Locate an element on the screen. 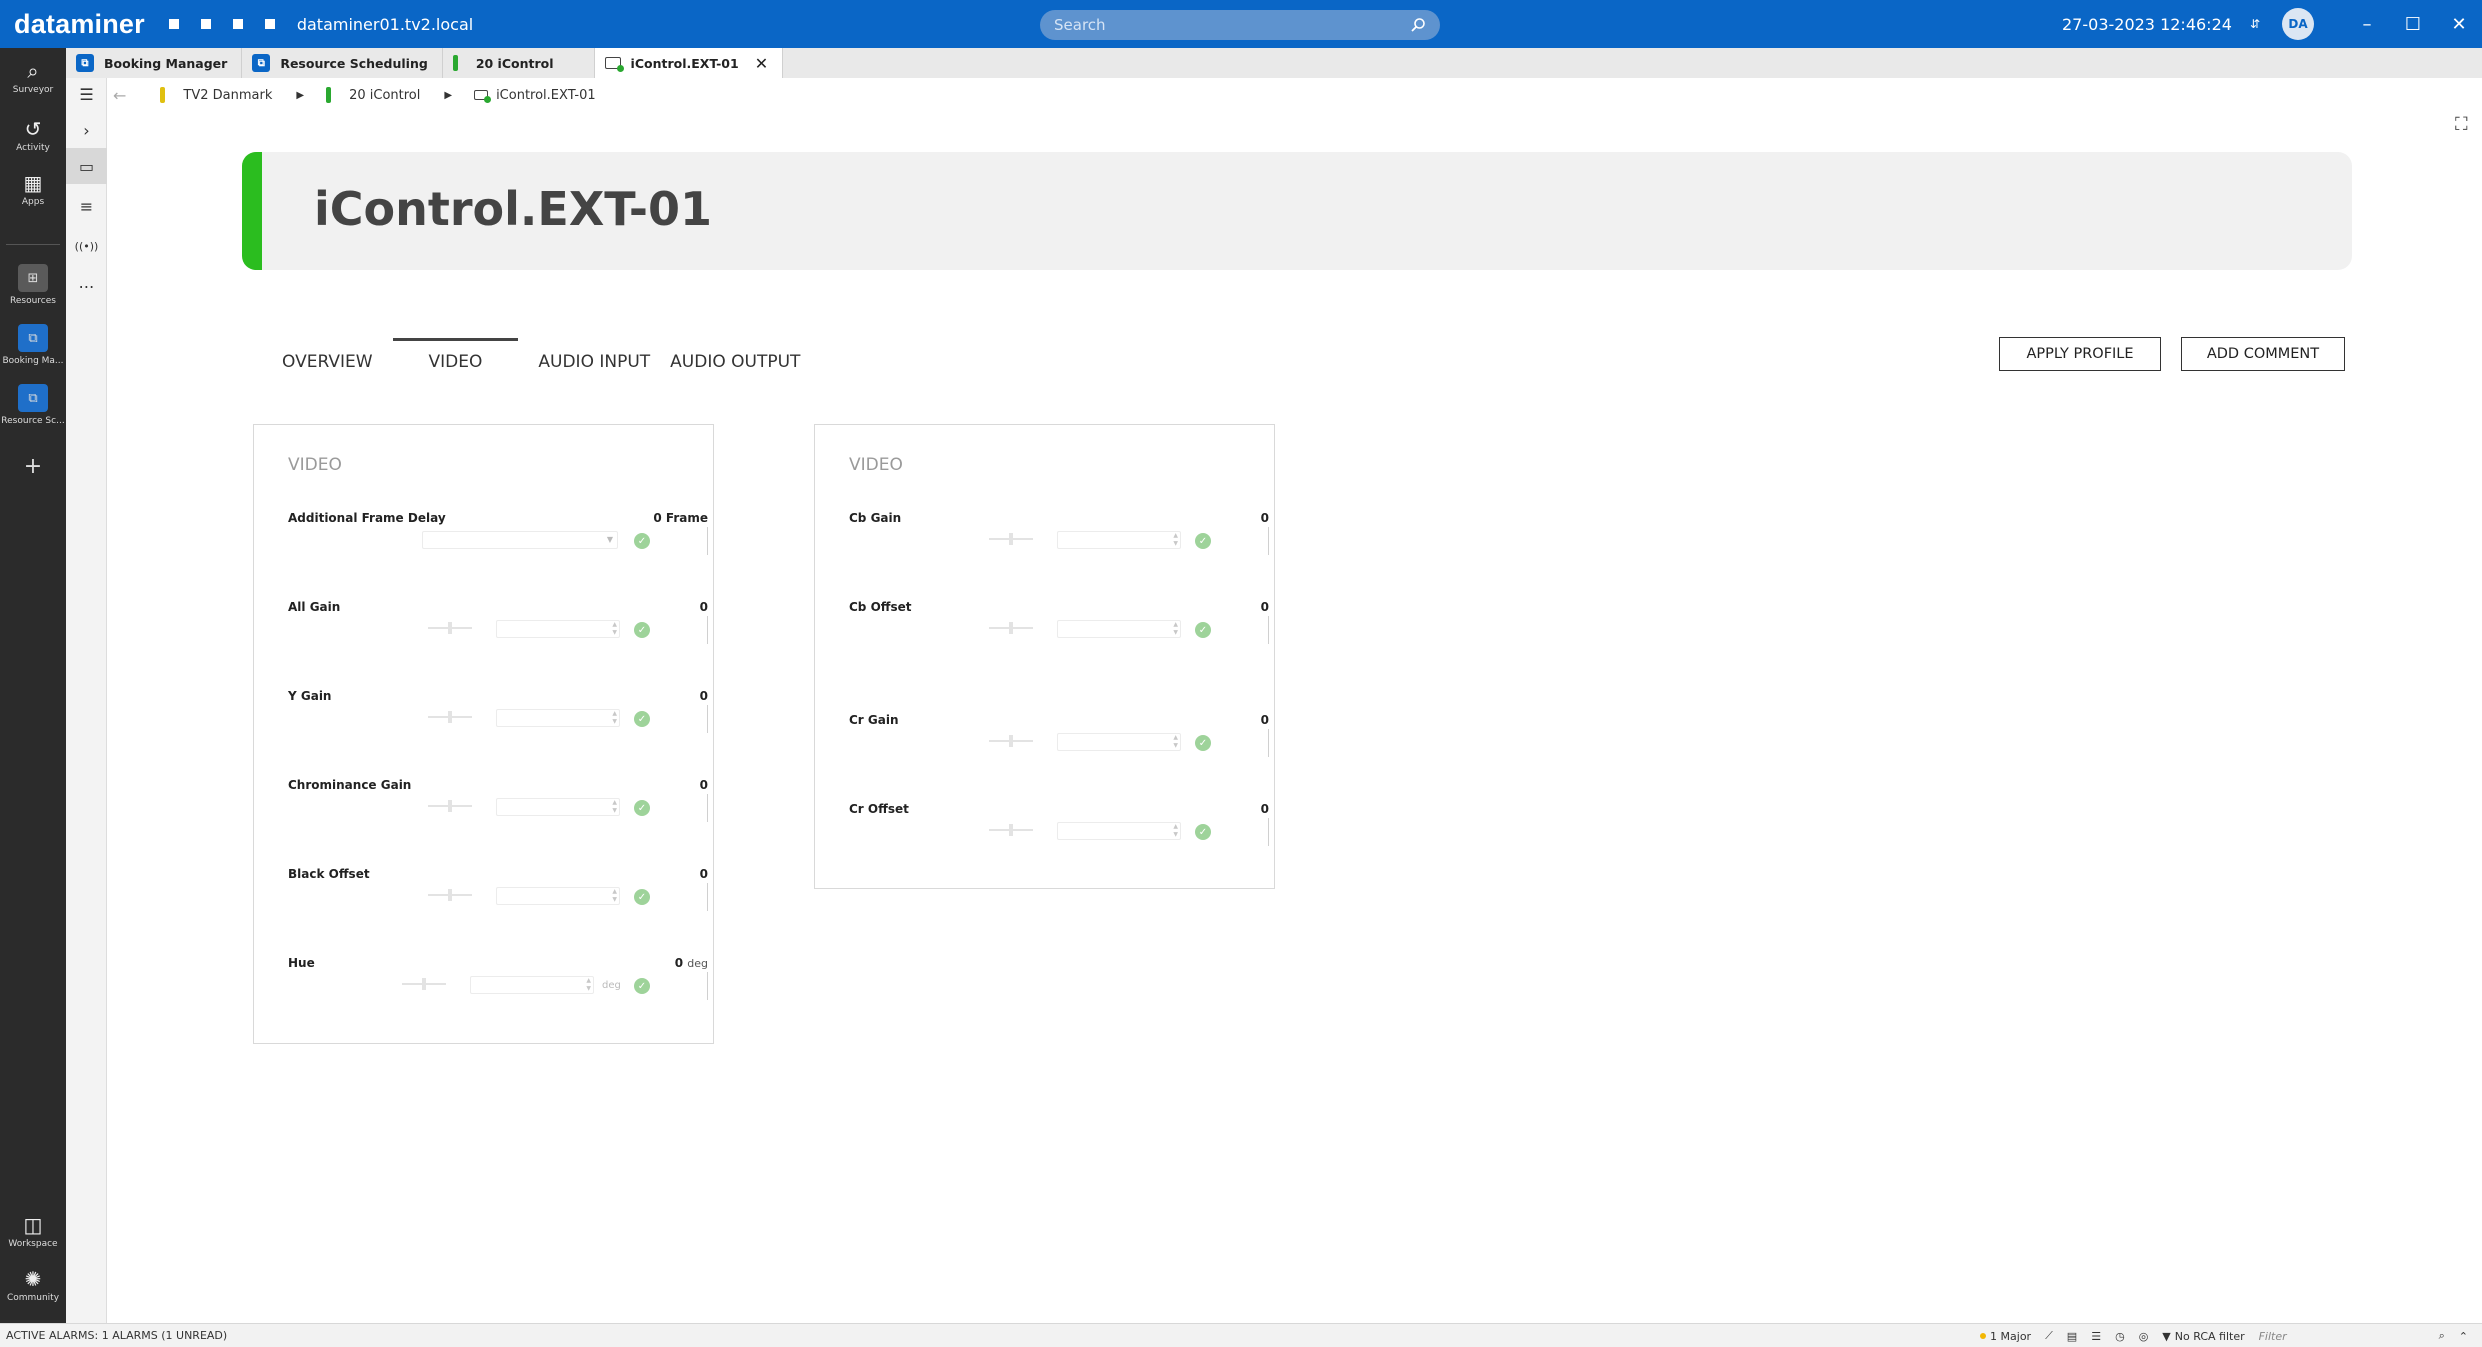 The image size is (2482, 1347). close-window-icon: ✕ is located at coordinates (2459, 24).